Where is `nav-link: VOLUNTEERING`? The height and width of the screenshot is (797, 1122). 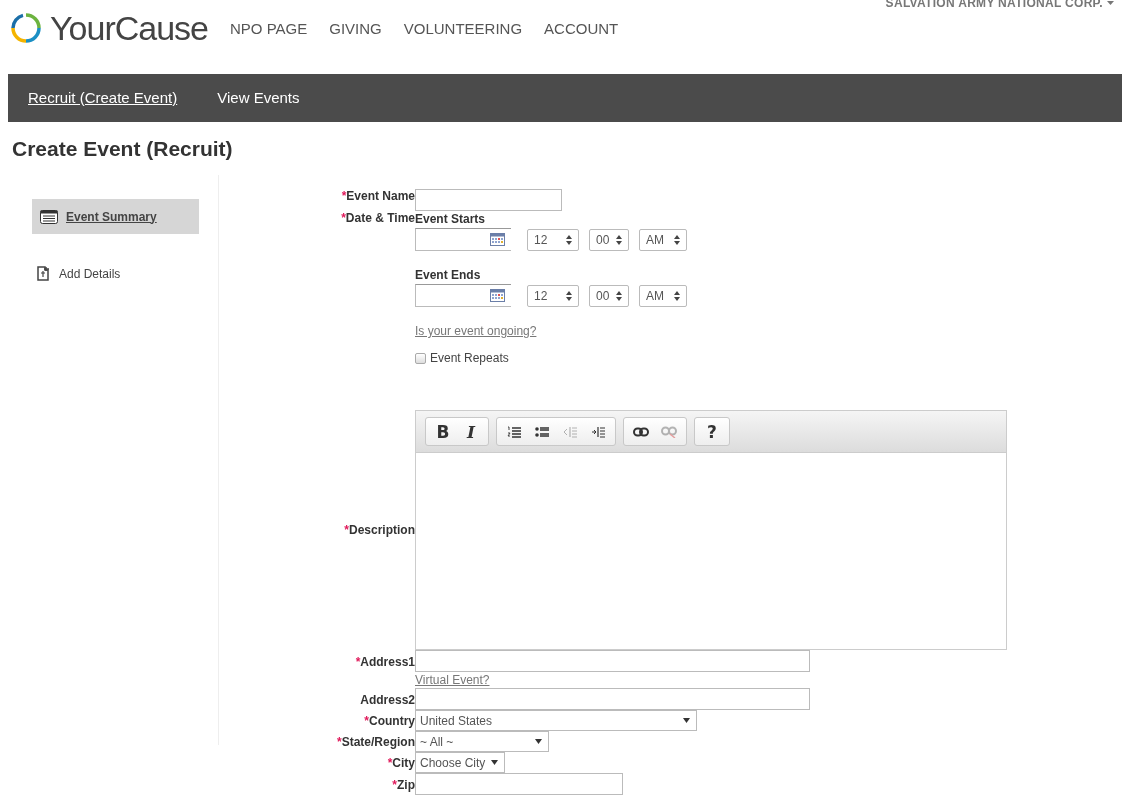
nav-link: VOLUNTEERING is located at coordinates (463, 29).